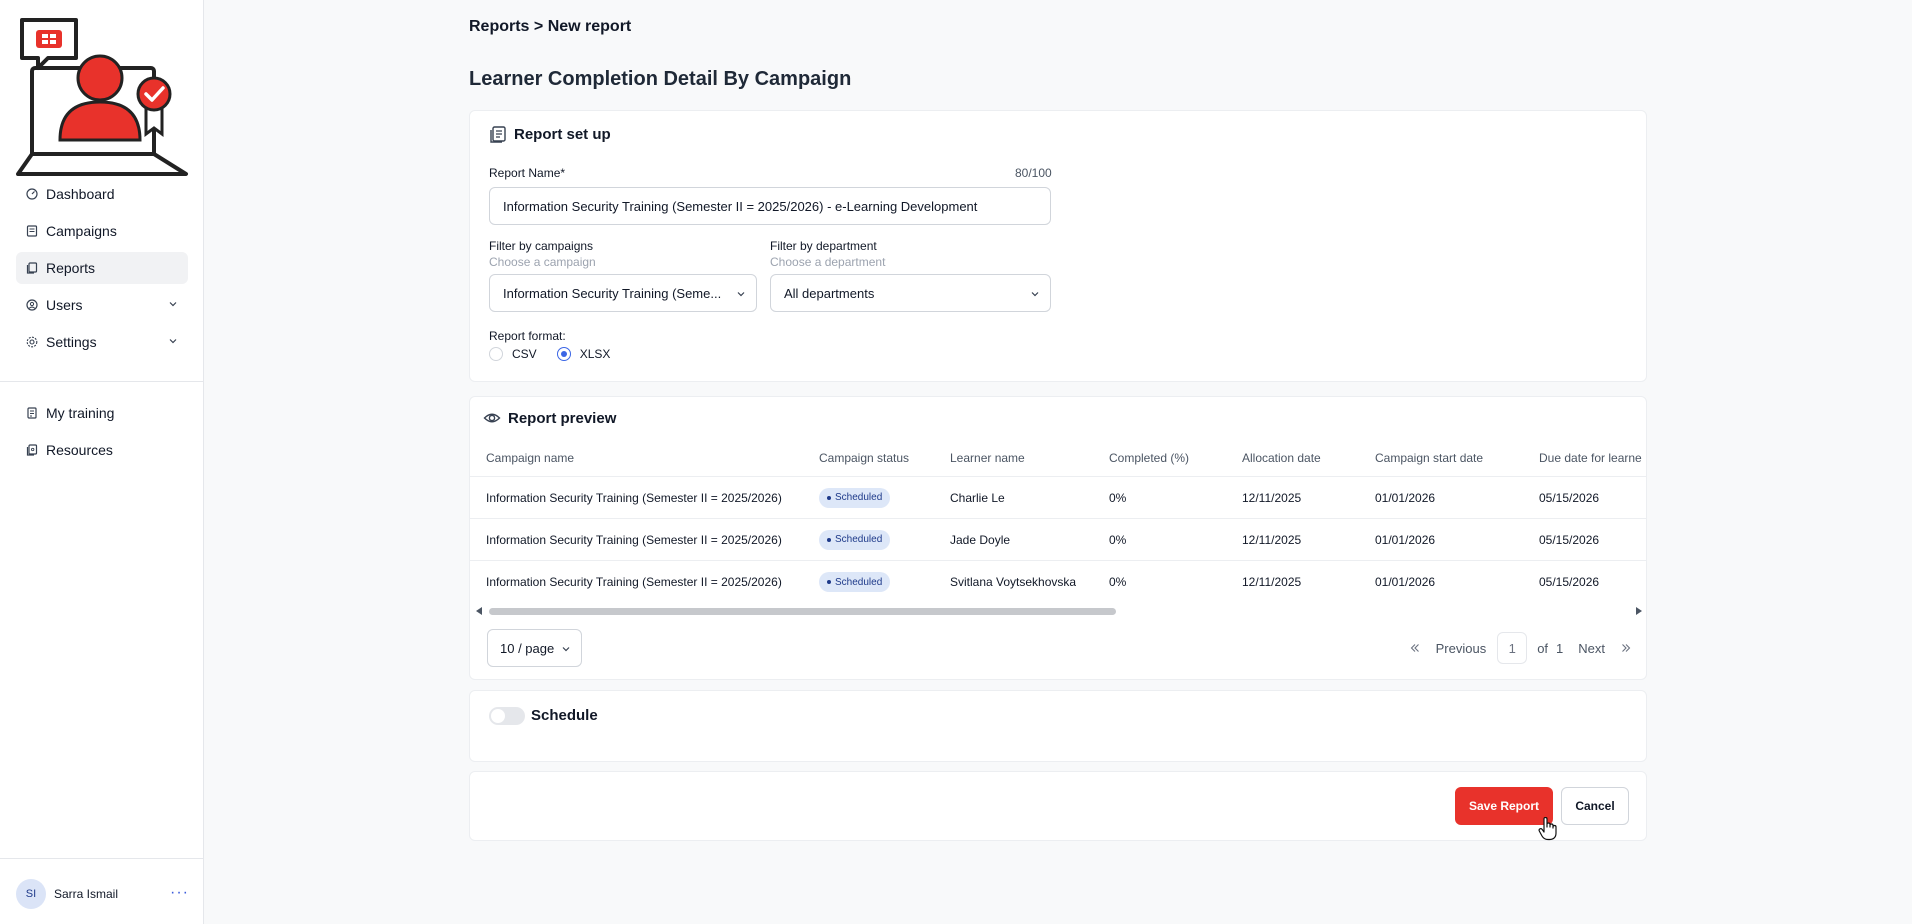 The height and width of the screenshot is (924, 1912). Describe the element at coordinates (977, 497) in the screenshot. I see `learner-name-cell: Charlie Le` at that location.